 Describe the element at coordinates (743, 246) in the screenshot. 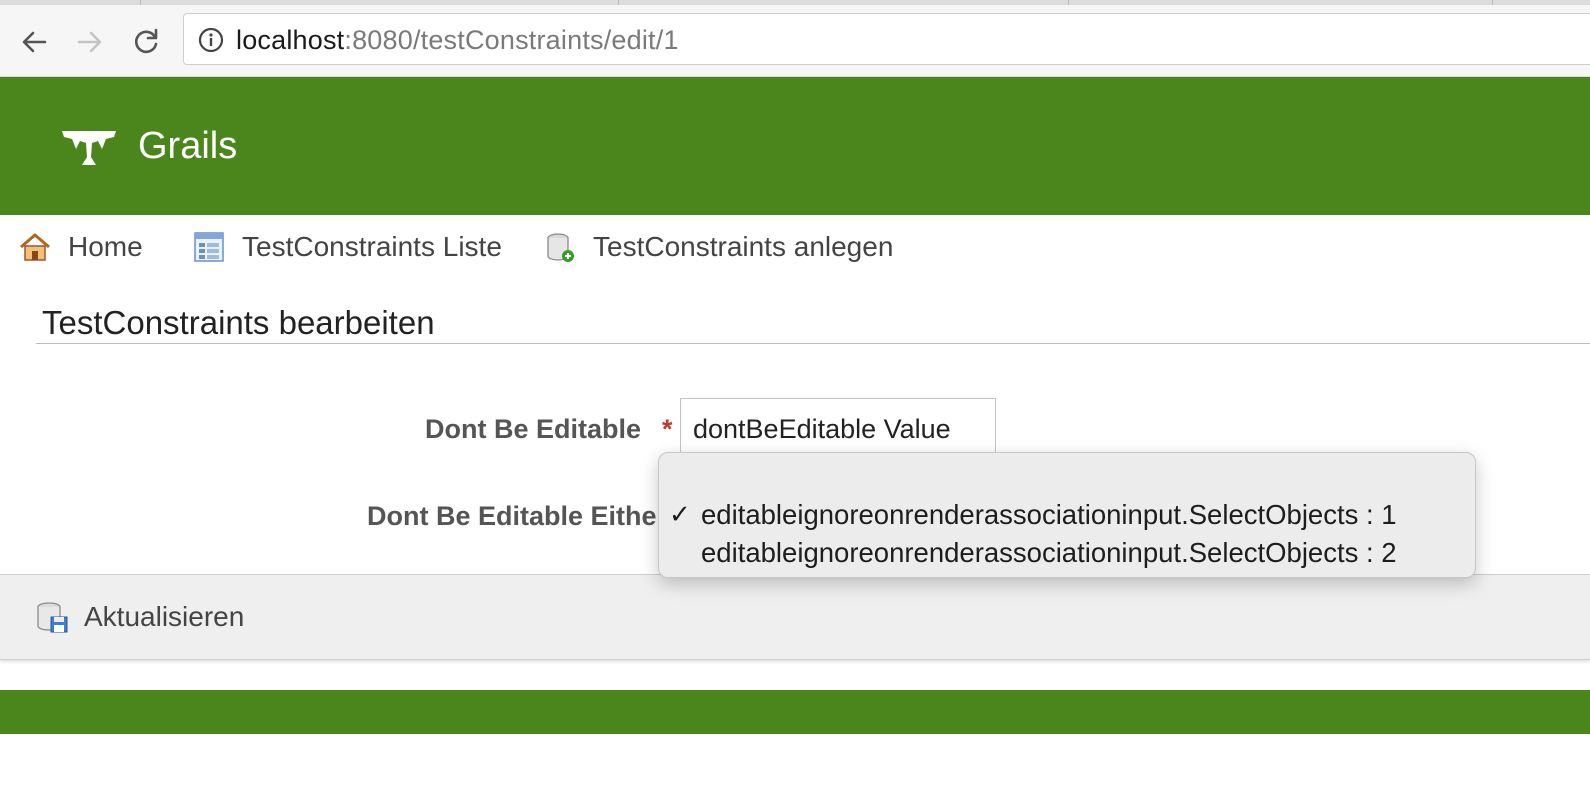

I see `nav-create-label: TestConstraints anlegen` at that location.